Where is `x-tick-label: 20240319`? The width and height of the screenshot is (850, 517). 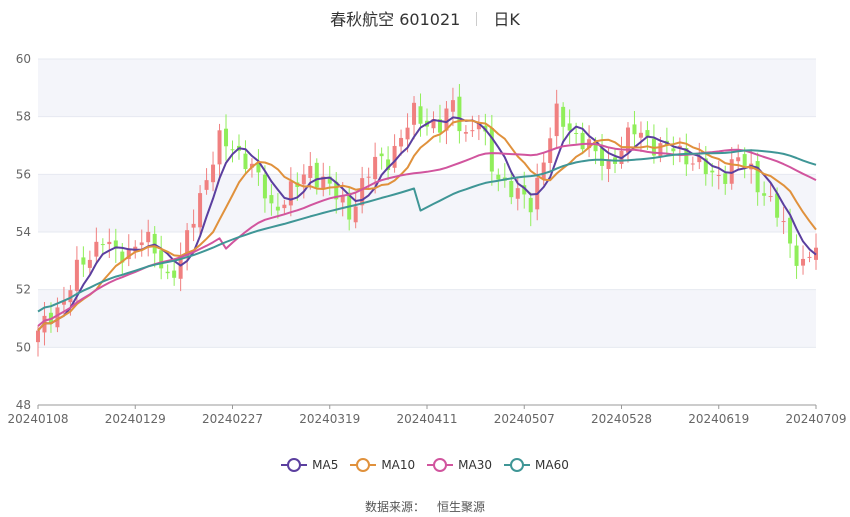 x-tick-label: 20240319 is located at coordinates (329, 419).